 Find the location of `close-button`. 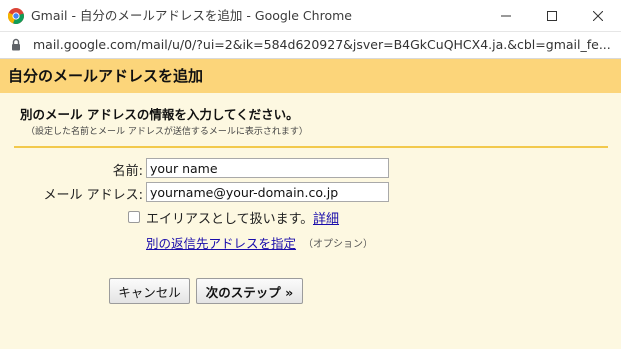

close-button is located at coordinates (598, 15).